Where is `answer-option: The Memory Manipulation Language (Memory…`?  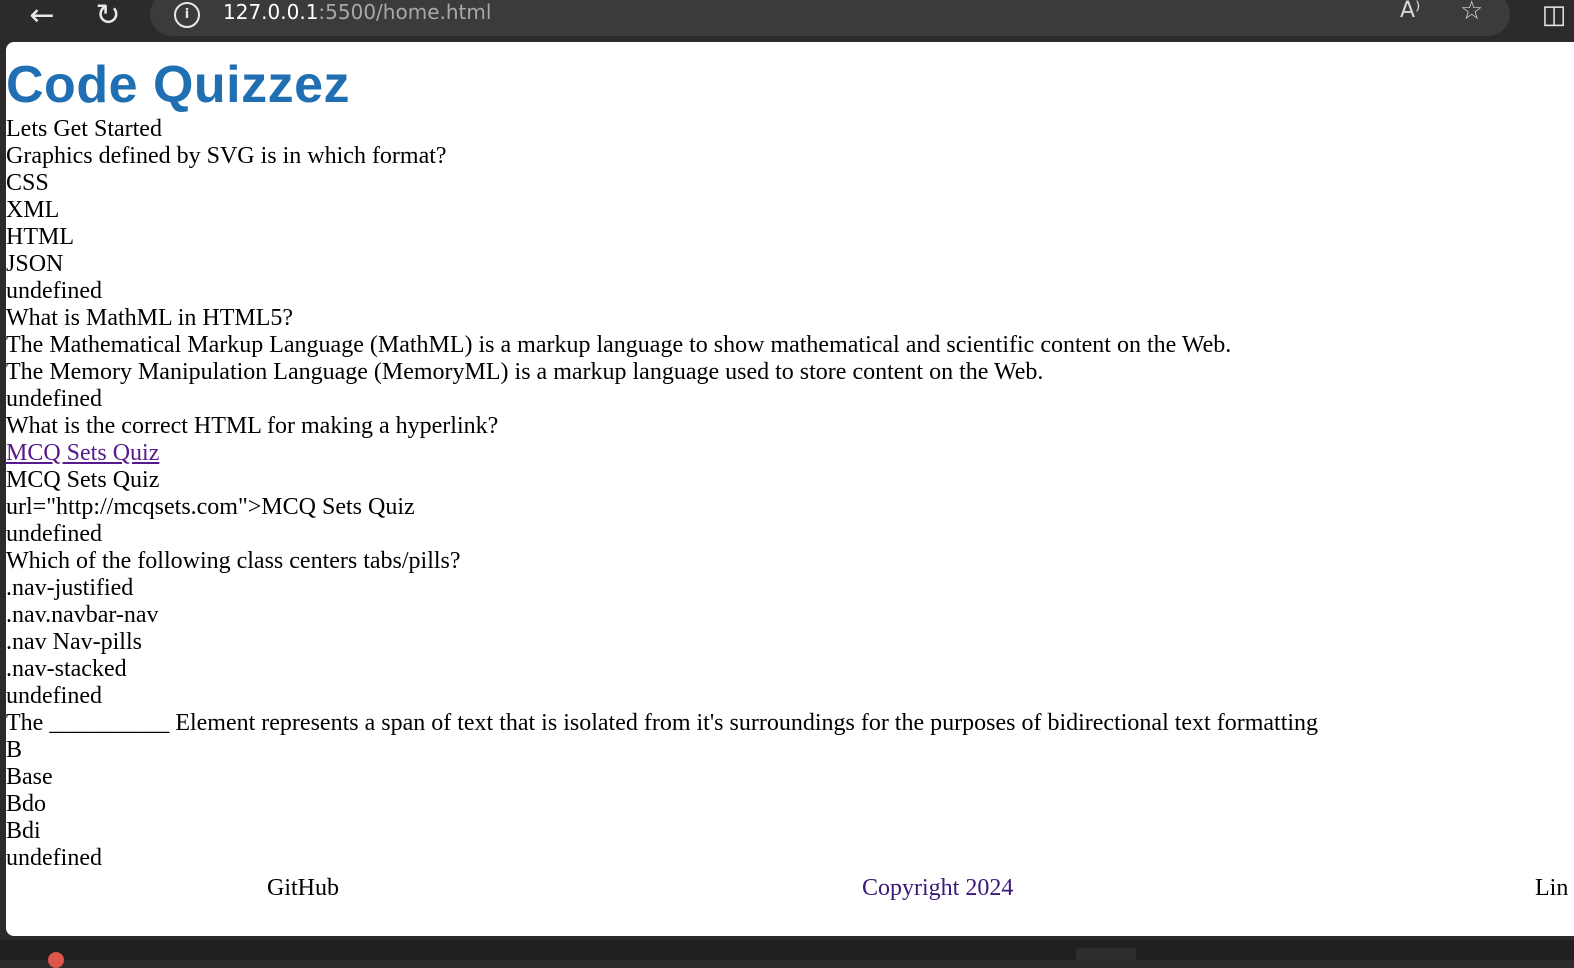 answer-option: The Memory Manipulation Language (Memory… is located at coordinates (790, 372).